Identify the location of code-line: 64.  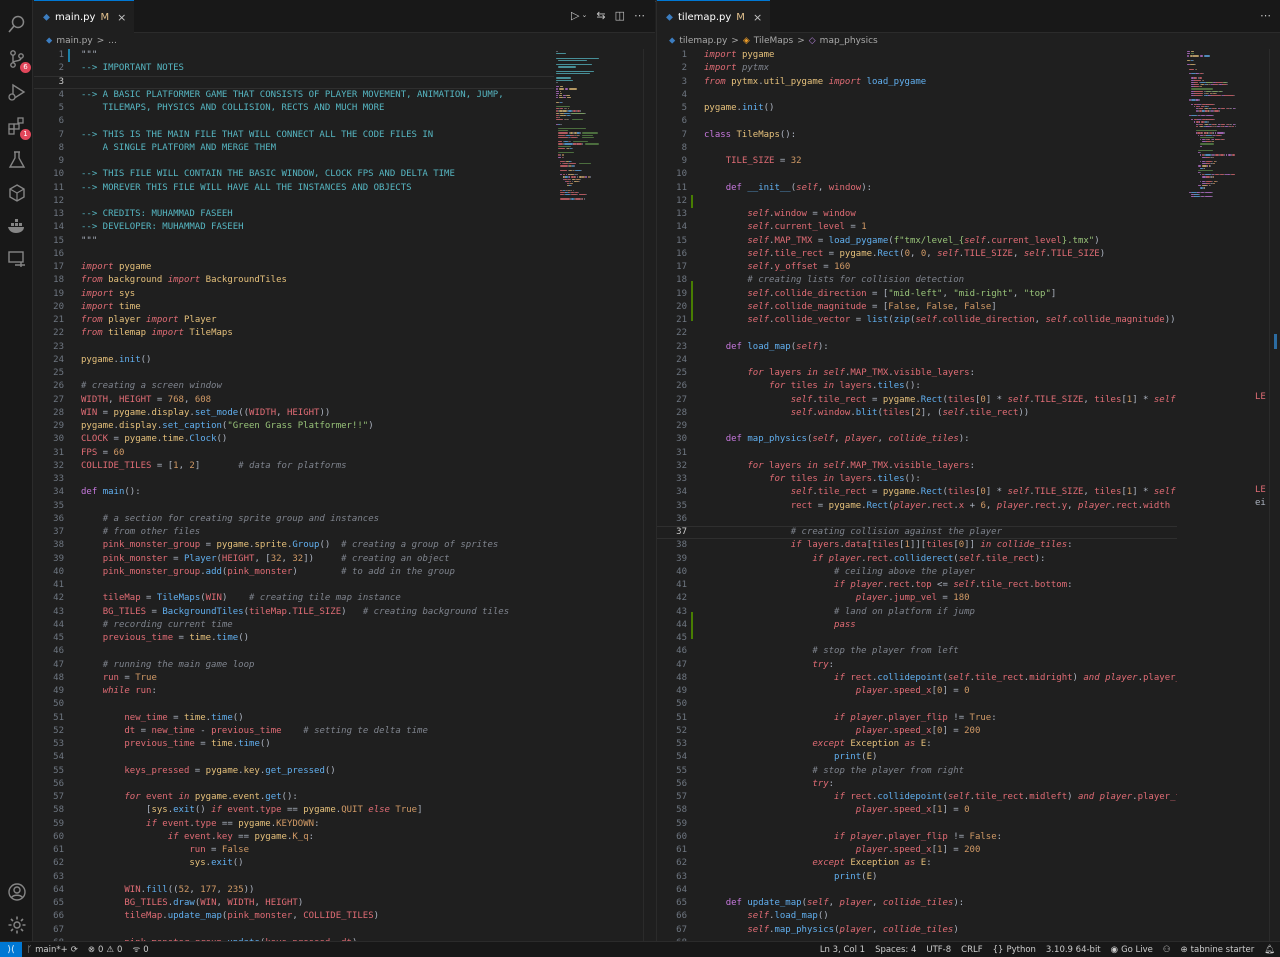
(917, 890).